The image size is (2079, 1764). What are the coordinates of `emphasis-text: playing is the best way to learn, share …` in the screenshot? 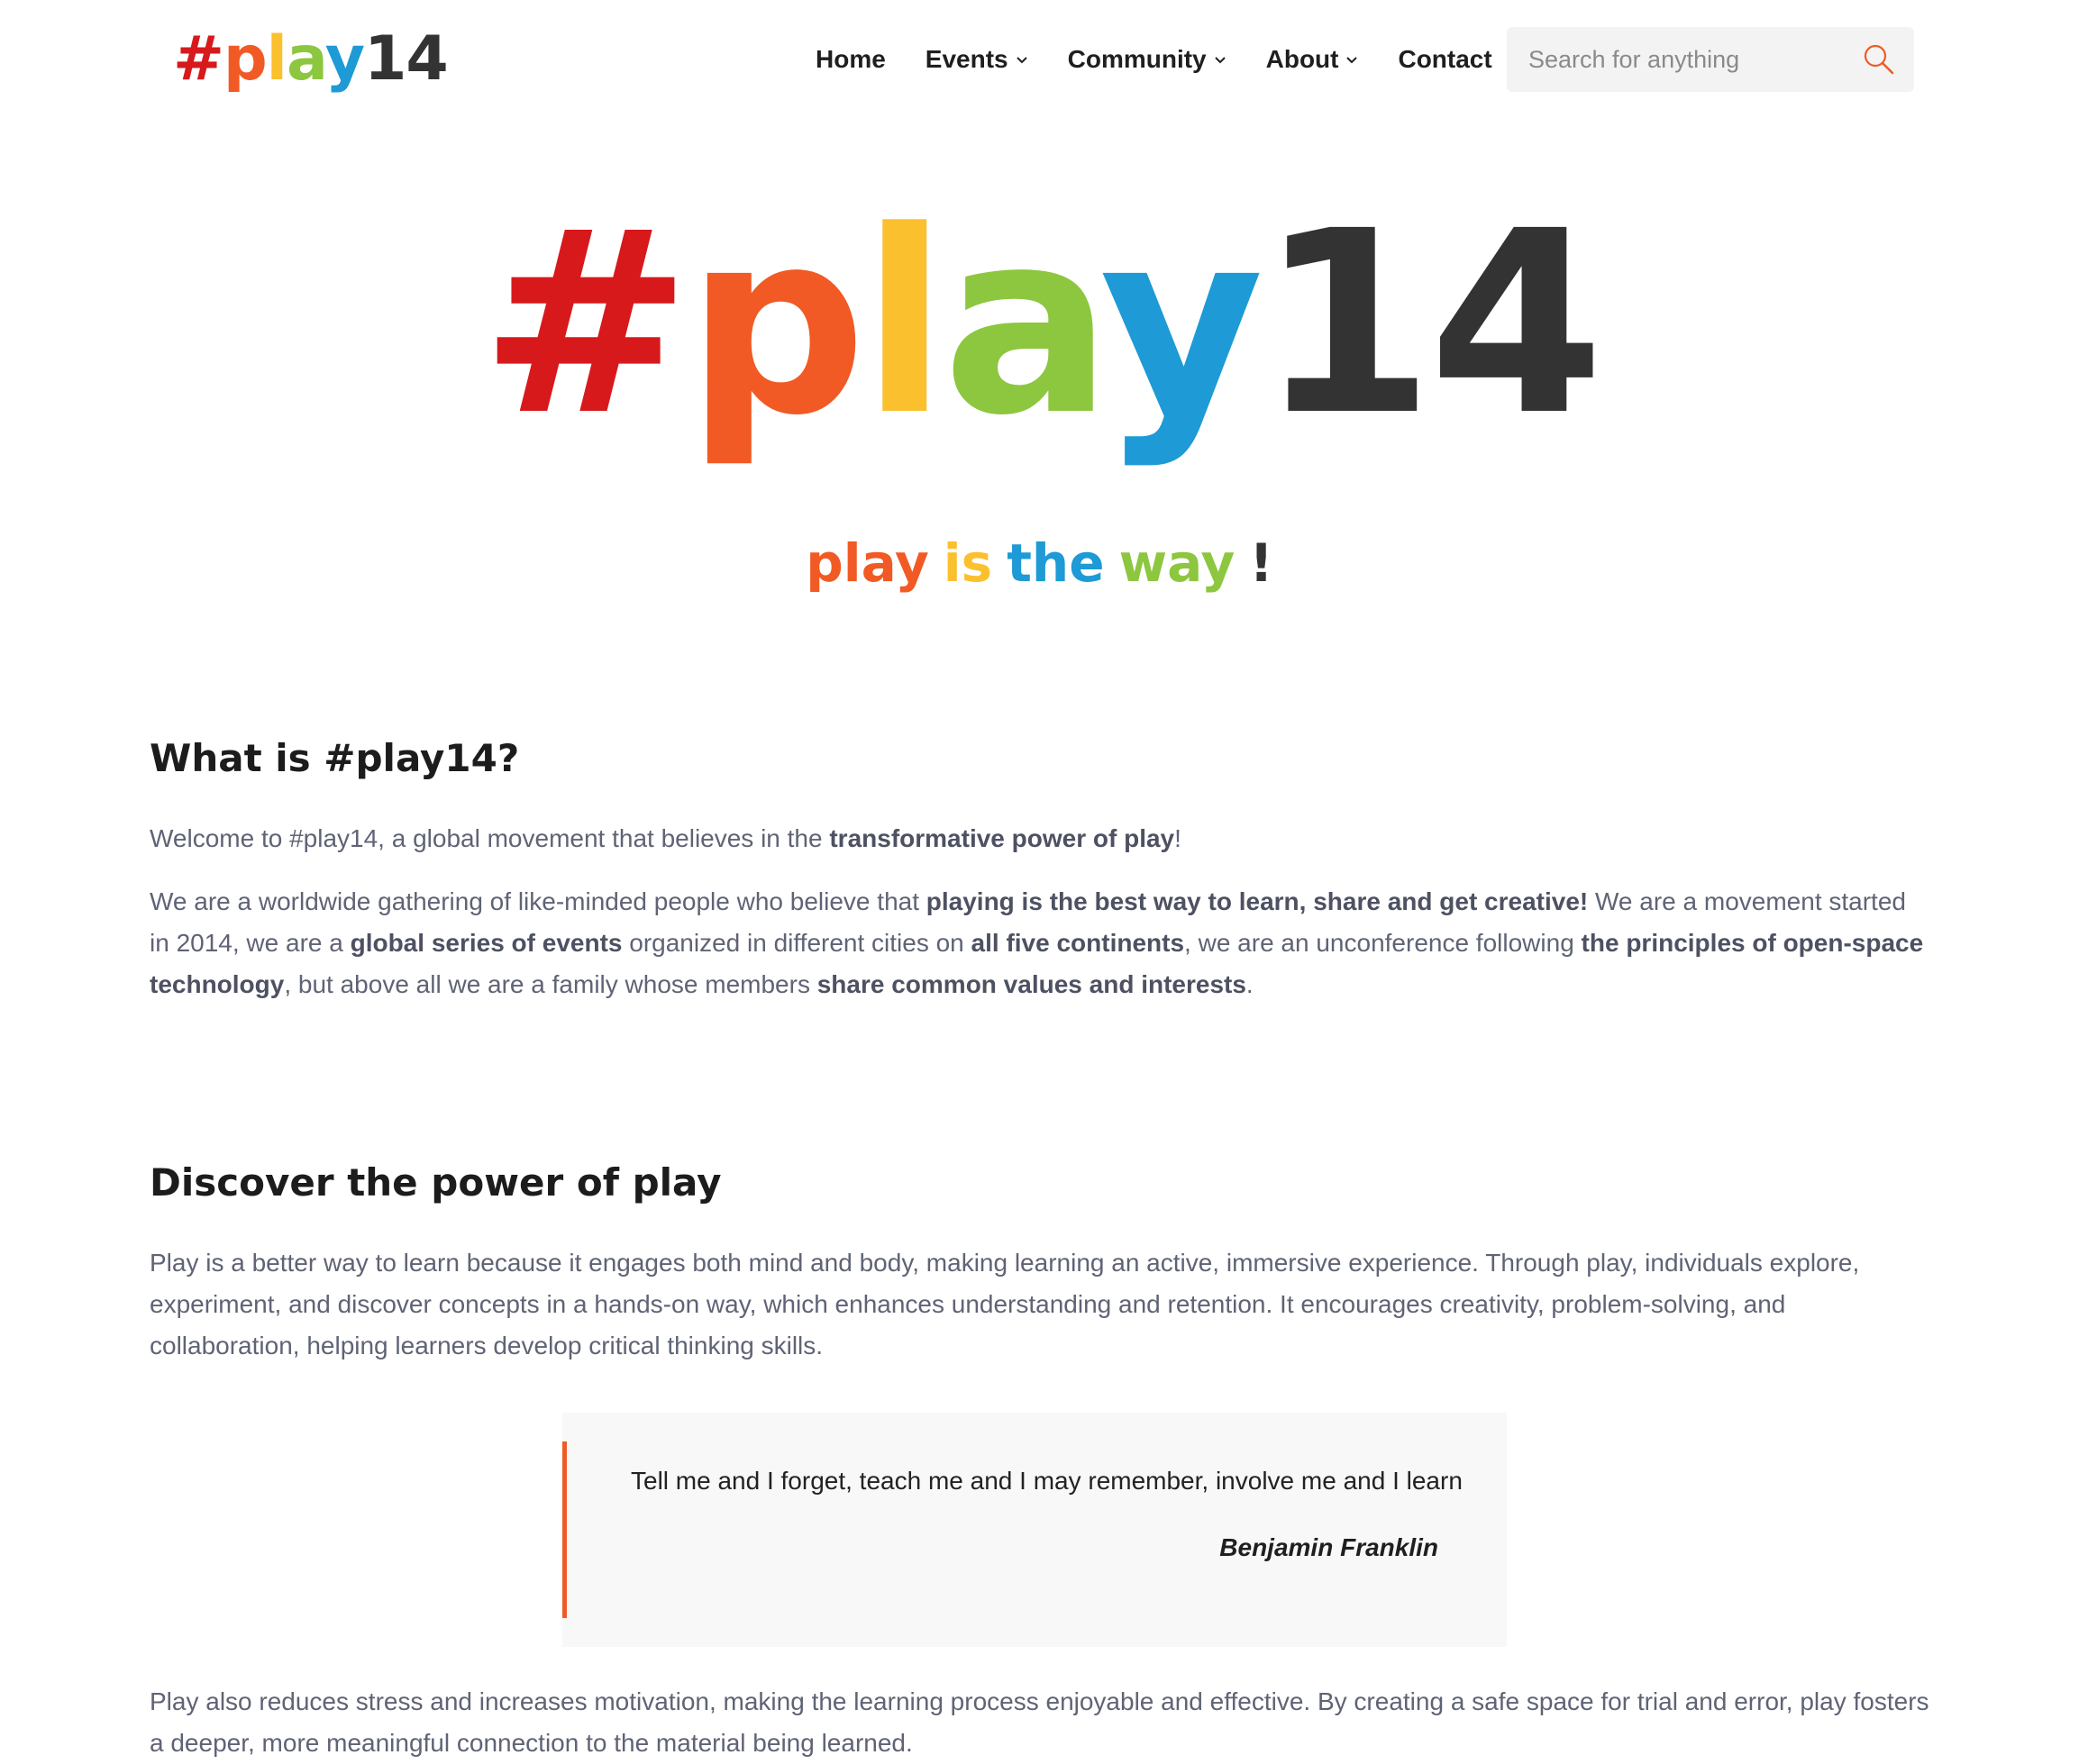 It's located at (1257, 901).